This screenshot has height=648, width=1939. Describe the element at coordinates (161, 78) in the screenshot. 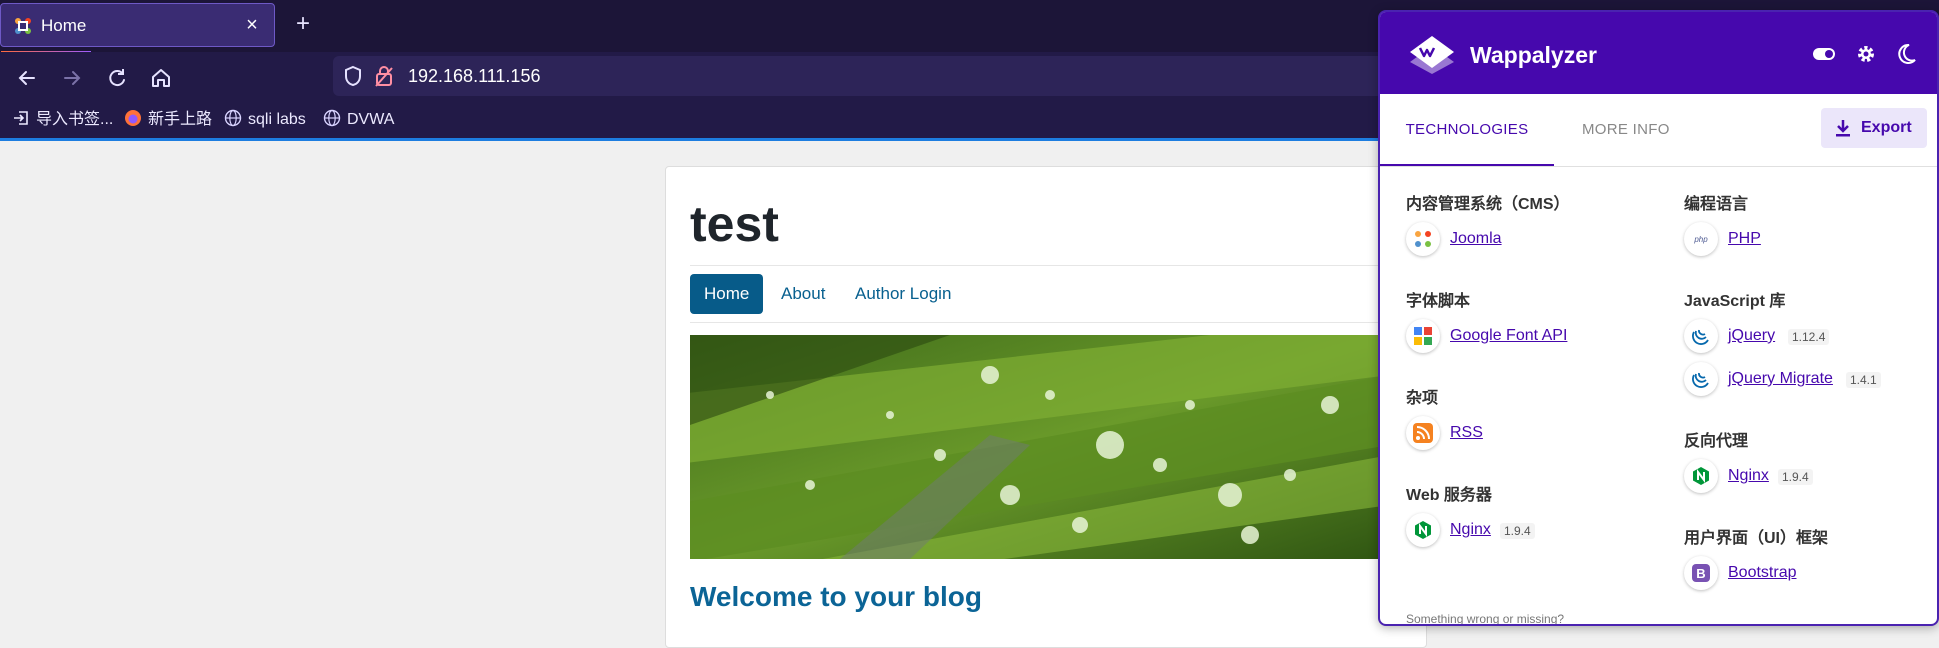

I see `home-icon` at that location.